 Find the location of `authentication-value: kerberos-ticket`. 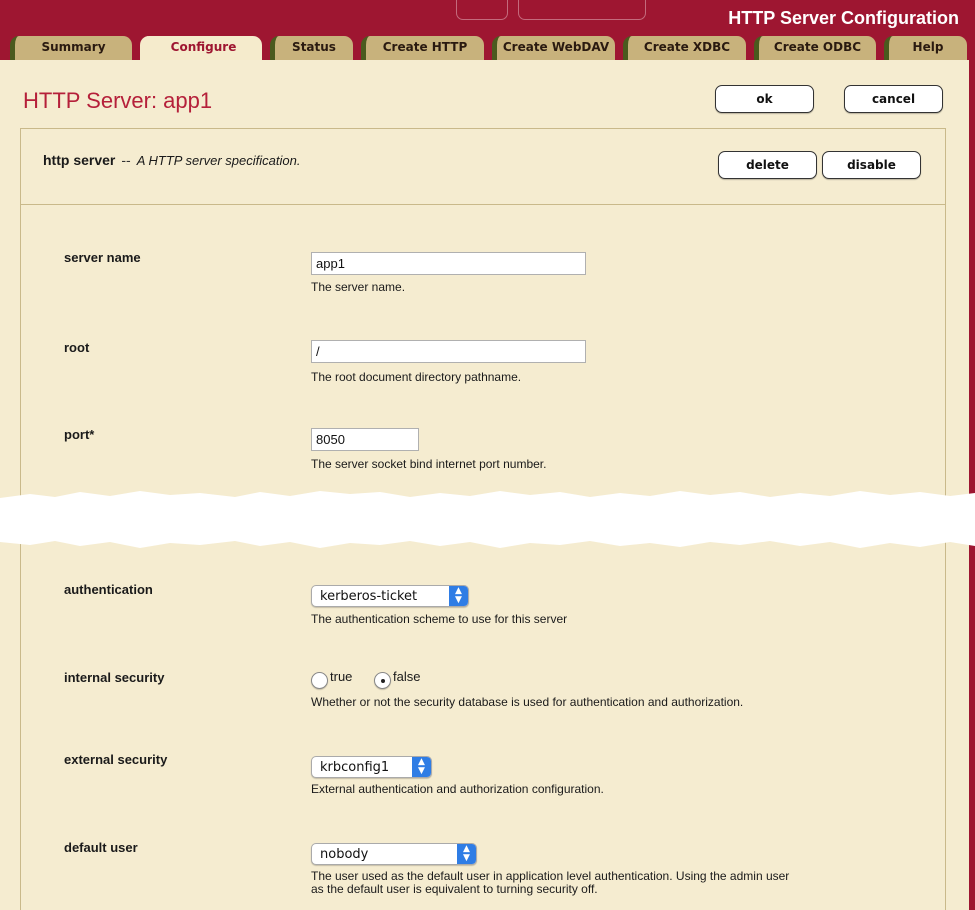

authentication-value: kerberos-ticket is located at coordinates (369, 596).